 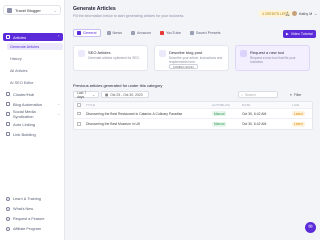 What do you see at coordinates (58, 37) in the screenshot?
I see `chevron-up-icon: ⌃` at bounding box center [58, 37].